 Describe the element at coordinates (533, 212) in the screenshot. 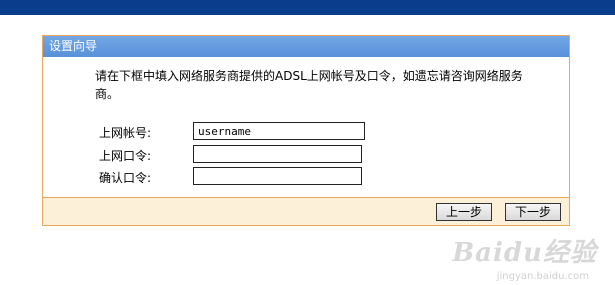

I see `next-step-button: 下一步` at that location.